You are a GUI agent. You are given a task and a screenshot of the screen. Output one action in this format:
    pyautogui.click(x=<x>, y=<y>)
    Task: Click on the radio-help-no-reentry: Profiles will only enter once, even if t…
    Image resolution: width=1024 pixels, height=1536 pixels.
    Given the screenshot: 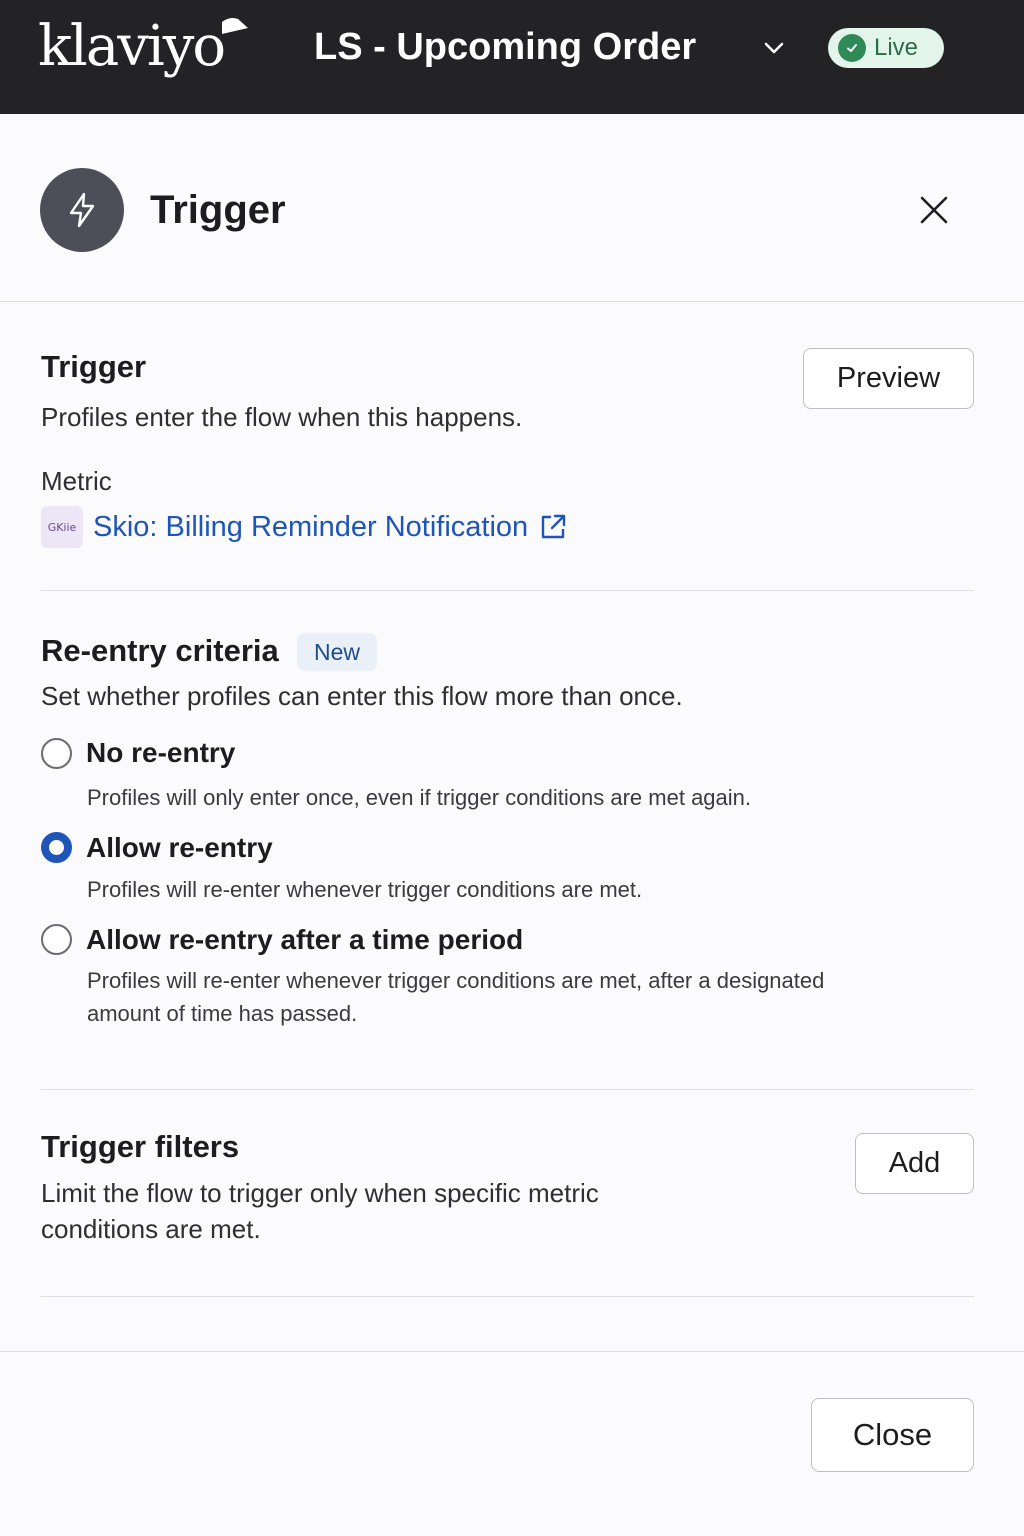 What is the action you would take?
    pyautogui.click(x=419, y=797)
    